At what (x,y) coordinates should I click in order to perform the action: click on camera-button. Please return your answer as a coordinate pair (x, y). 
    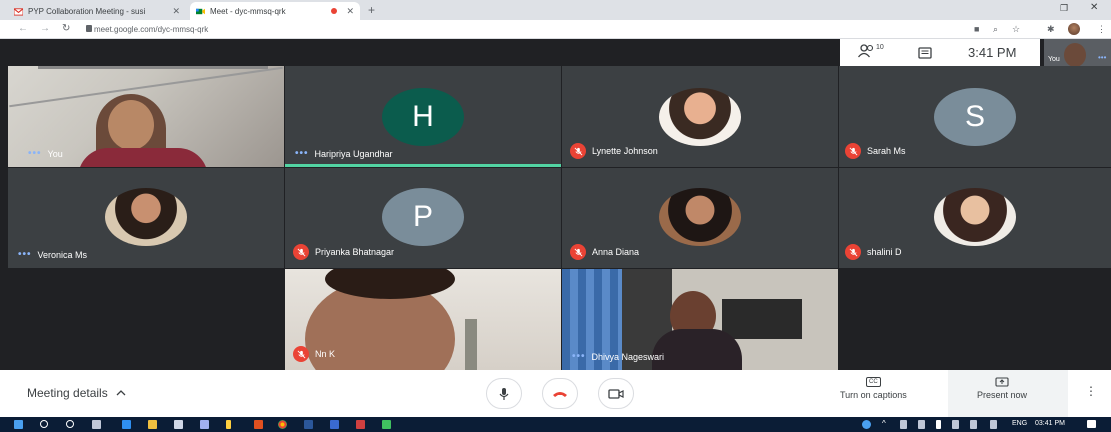
    Looking at the image, I should click on (616, 393).